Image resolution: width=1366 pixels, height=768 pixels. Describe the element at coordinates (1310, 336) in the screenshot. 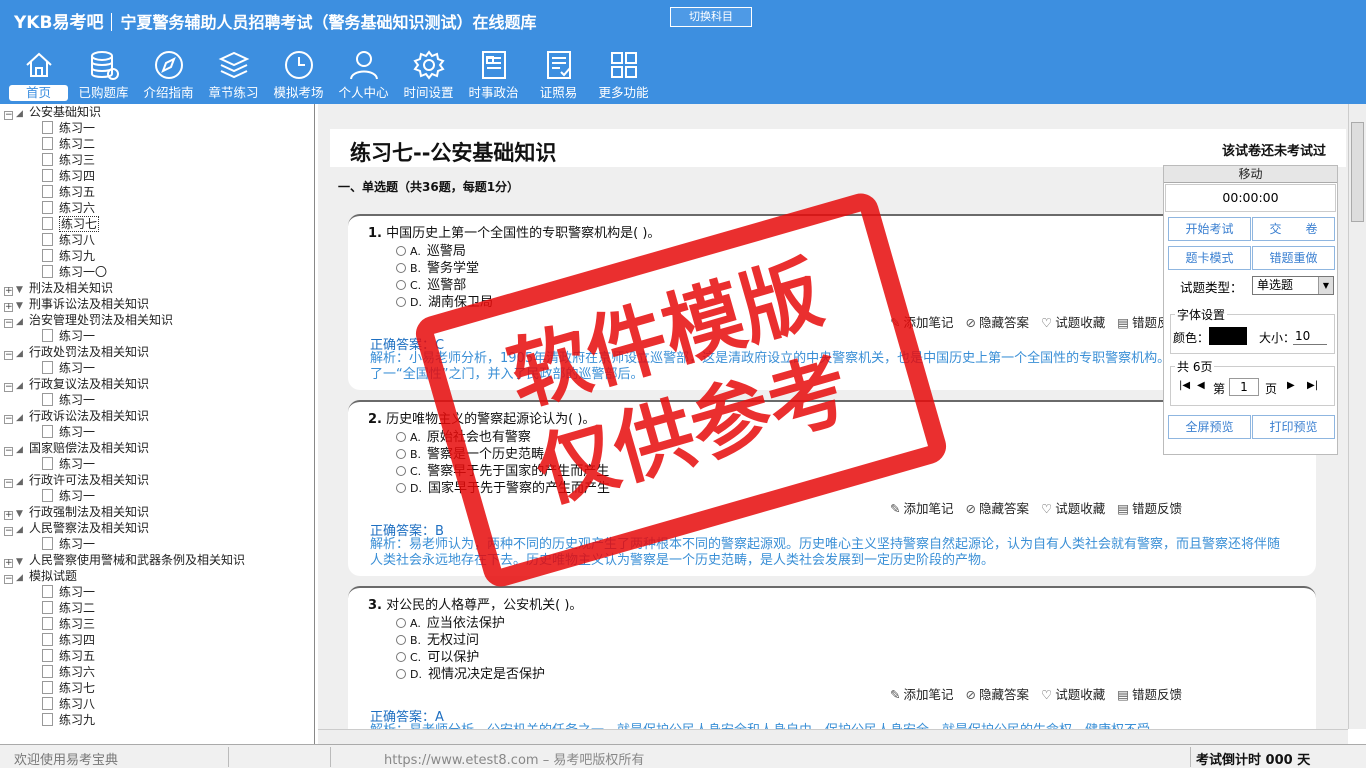

I see `font-size-input: 10` at that location.